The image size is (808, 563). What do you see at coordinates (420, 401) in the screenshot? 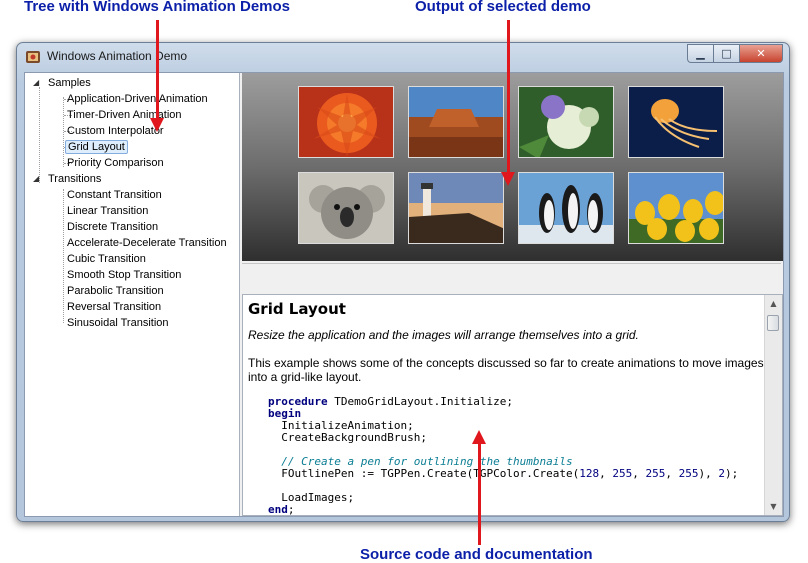
I see `code-text: TDemoGridLayout.Initialize;` at bounding box center [420, 401].